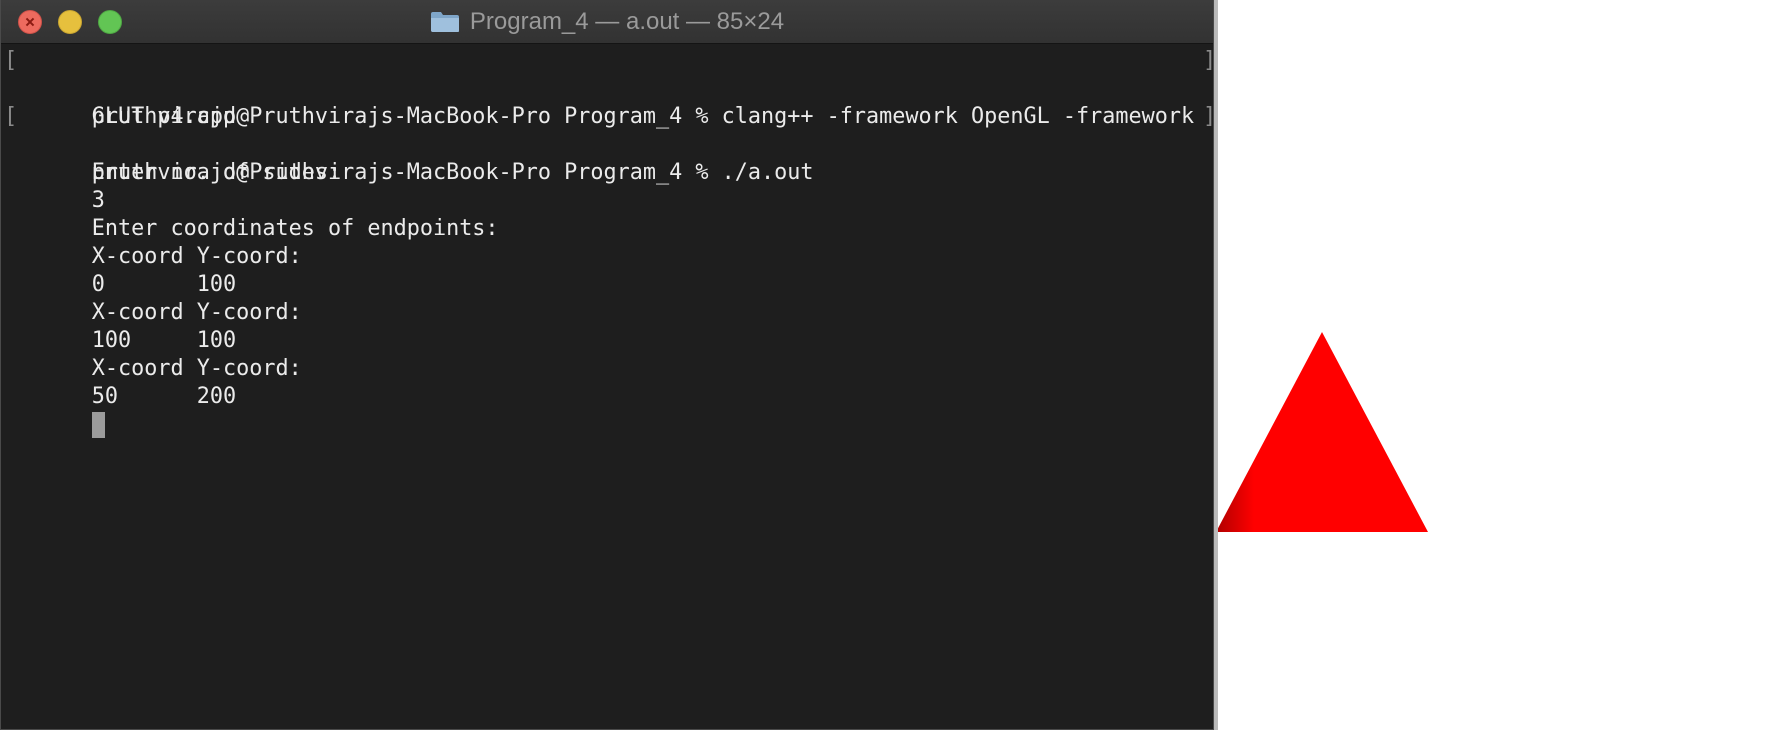 The image size is (1780, 730). I want to click on title-group: Program_4 — a.out — 85×24, so click(607, 22).